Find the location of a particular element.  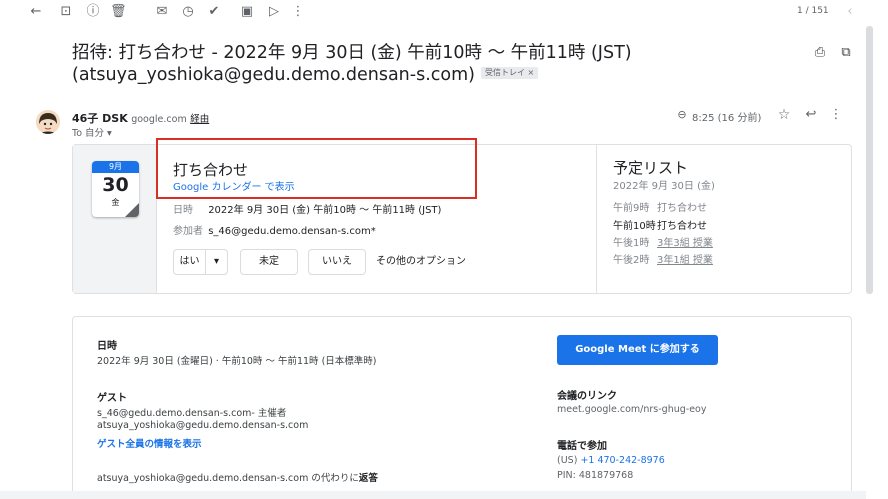

delete-icon: 🗑 is located at coordinates (118, 13).